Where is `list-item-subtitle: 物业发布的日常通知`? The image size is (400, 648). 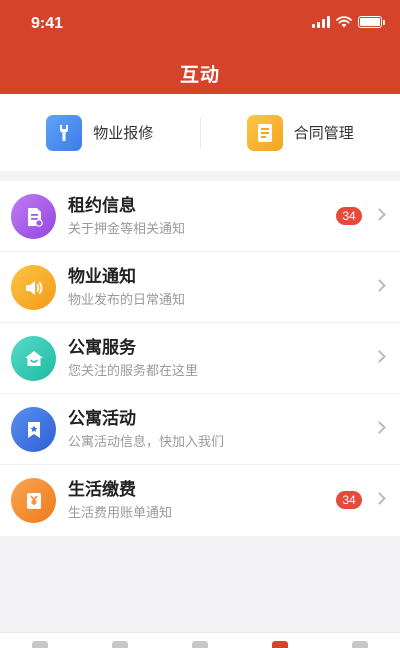
list-item-subtitle: 物业发布的日常通知 is located at coordinates (127, 300).